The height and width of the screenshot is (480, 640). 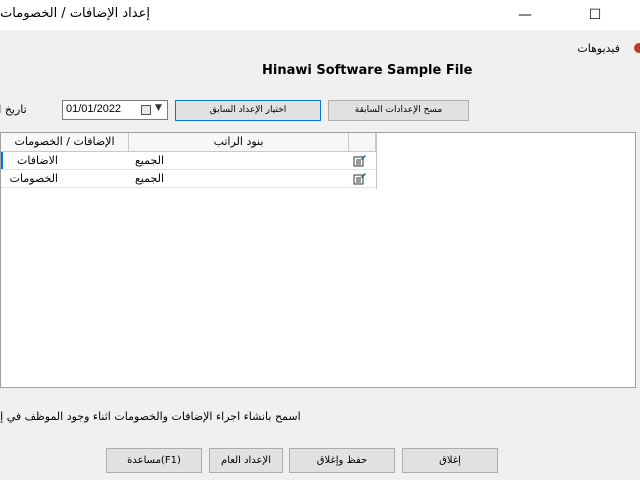 I want to click on close-window-button: X, so click(x=631, y=15).